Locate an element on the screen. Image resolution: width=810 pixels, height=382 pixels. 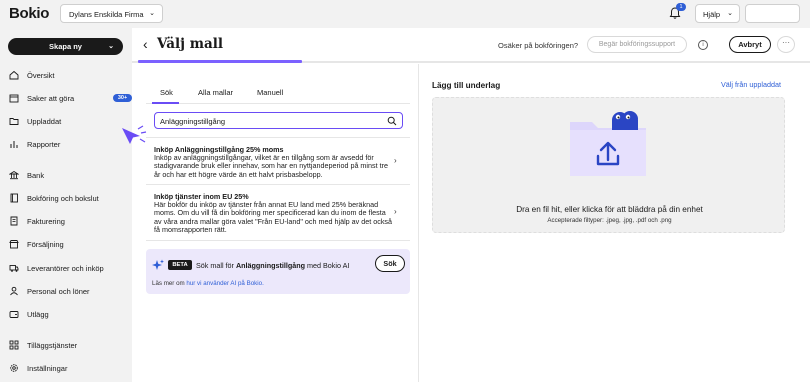
todo-count-badge: 30+ is located at coordinates (122, 98).